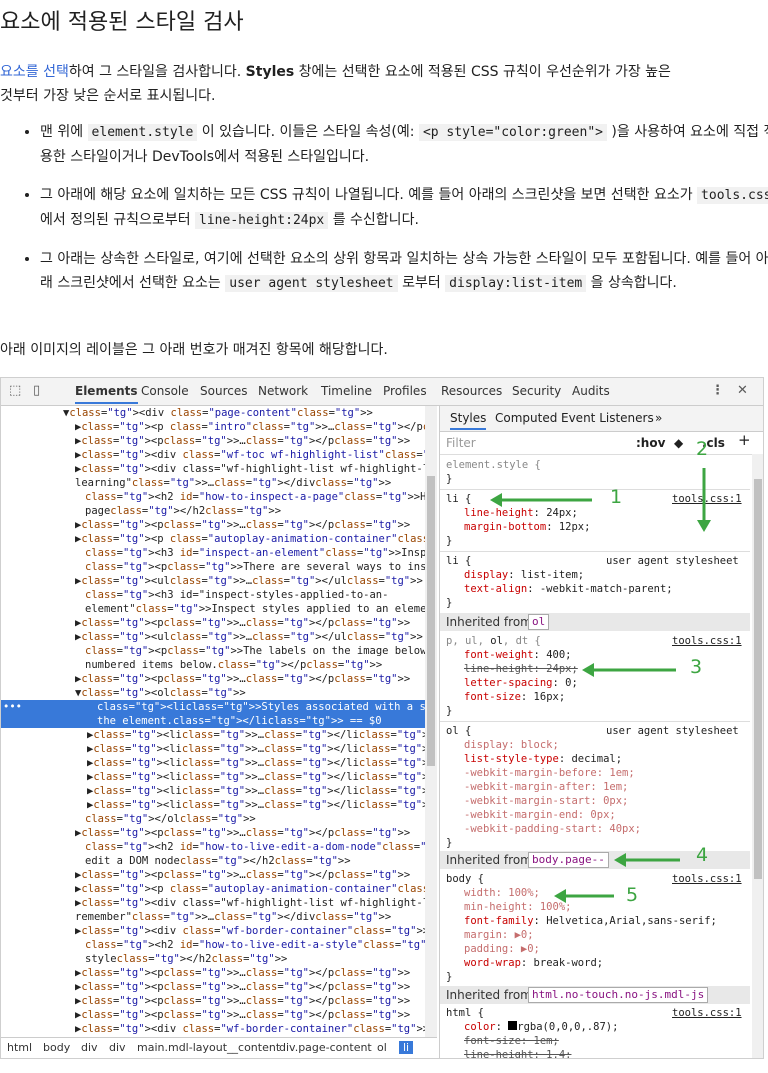  I want to click on dom-tree-scrollbar, so click(431, 721).